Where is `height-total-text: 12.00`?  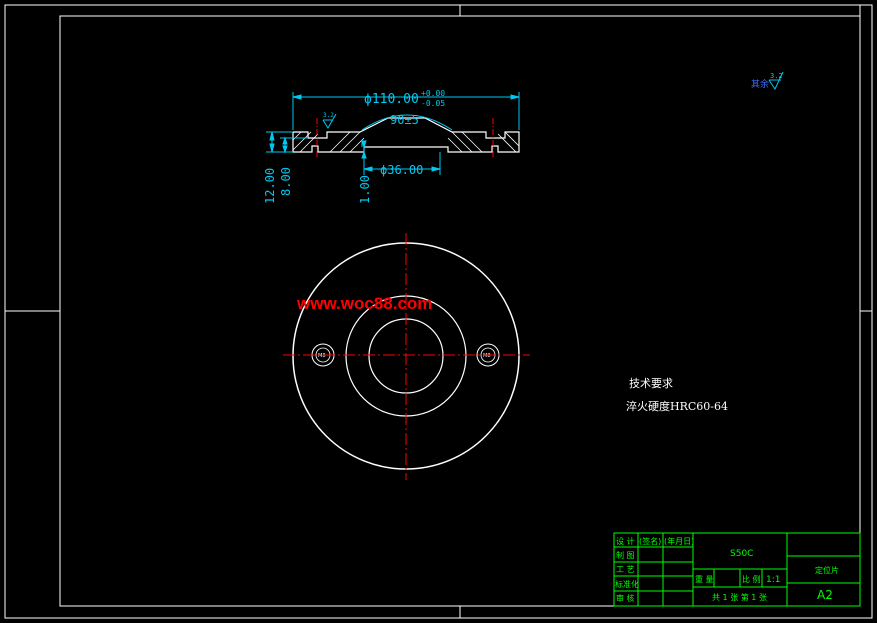 height-total-text: 12.00 is located at coordinates (270, 186).